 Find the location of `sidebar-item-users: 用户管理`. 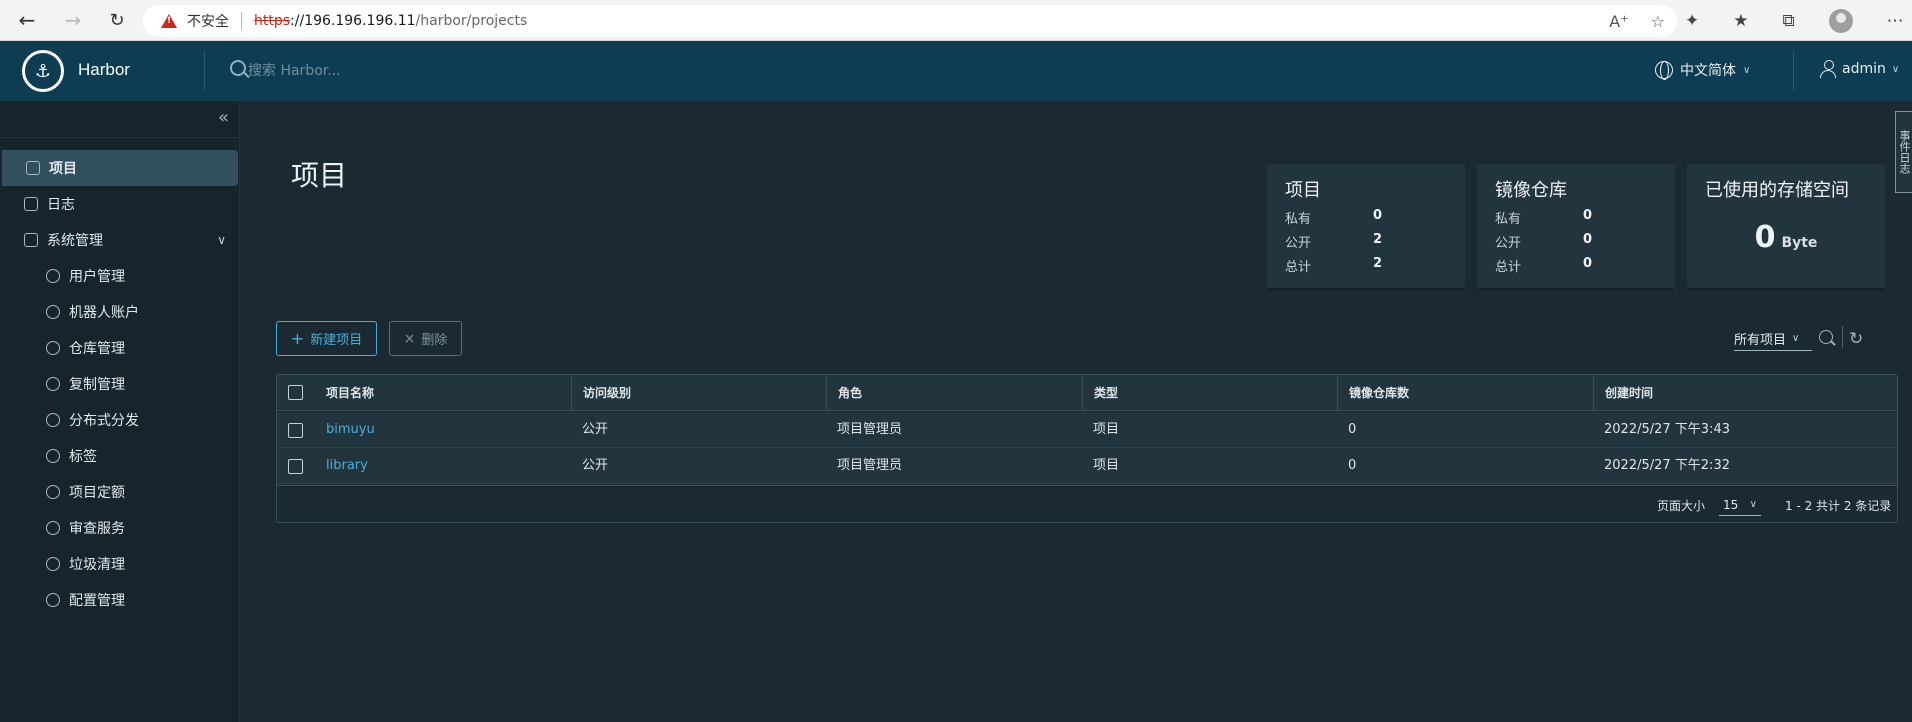

sidebar-item-users: 用户管理 is located at coordinates (120, 276).